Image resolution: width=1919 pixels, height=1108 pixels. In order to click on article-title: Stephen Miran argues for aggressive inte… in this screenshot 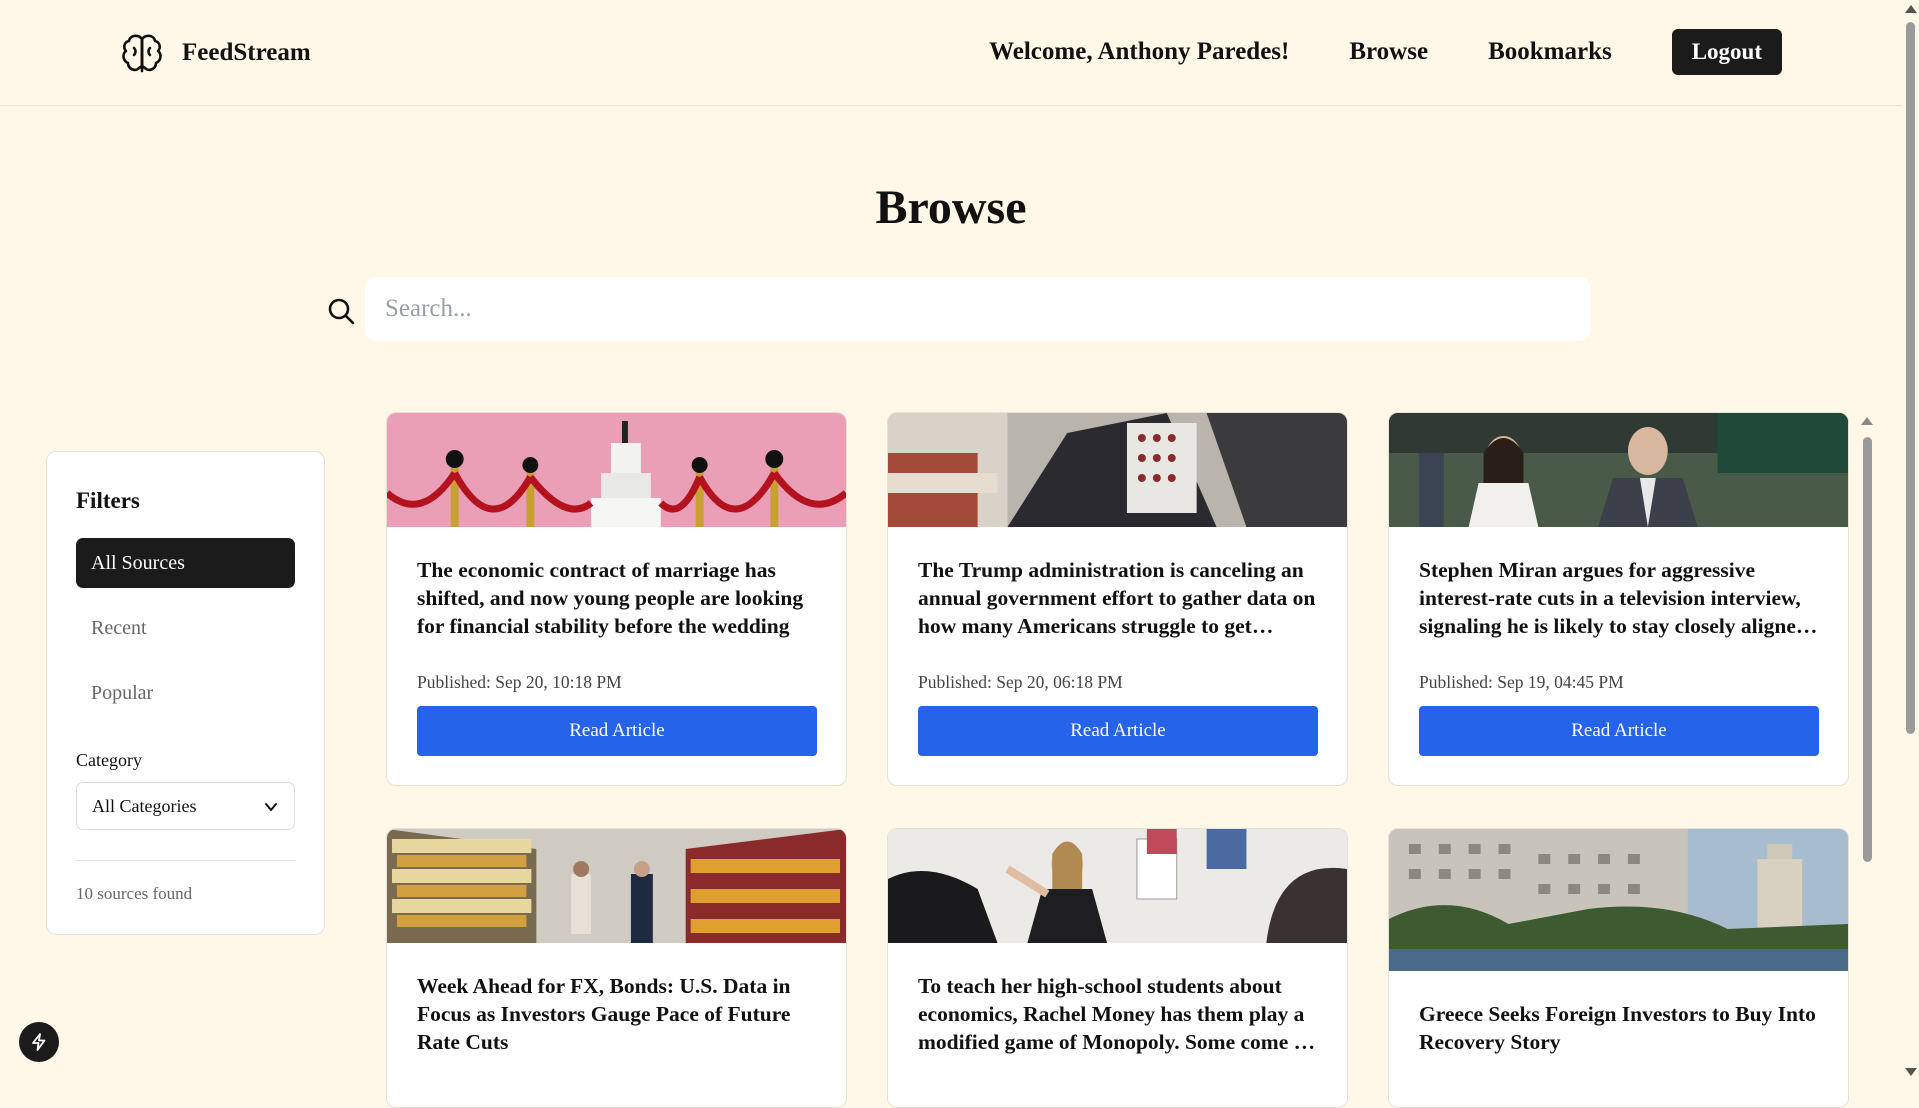, I will do `click(1619, 598)`.